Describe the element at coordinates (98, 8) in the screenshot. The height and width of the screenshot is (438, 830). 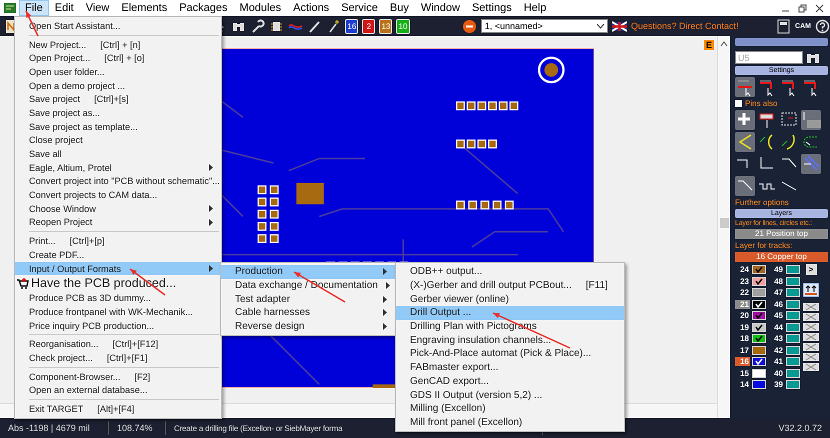
I see `menu-bar-item: View` at that location.